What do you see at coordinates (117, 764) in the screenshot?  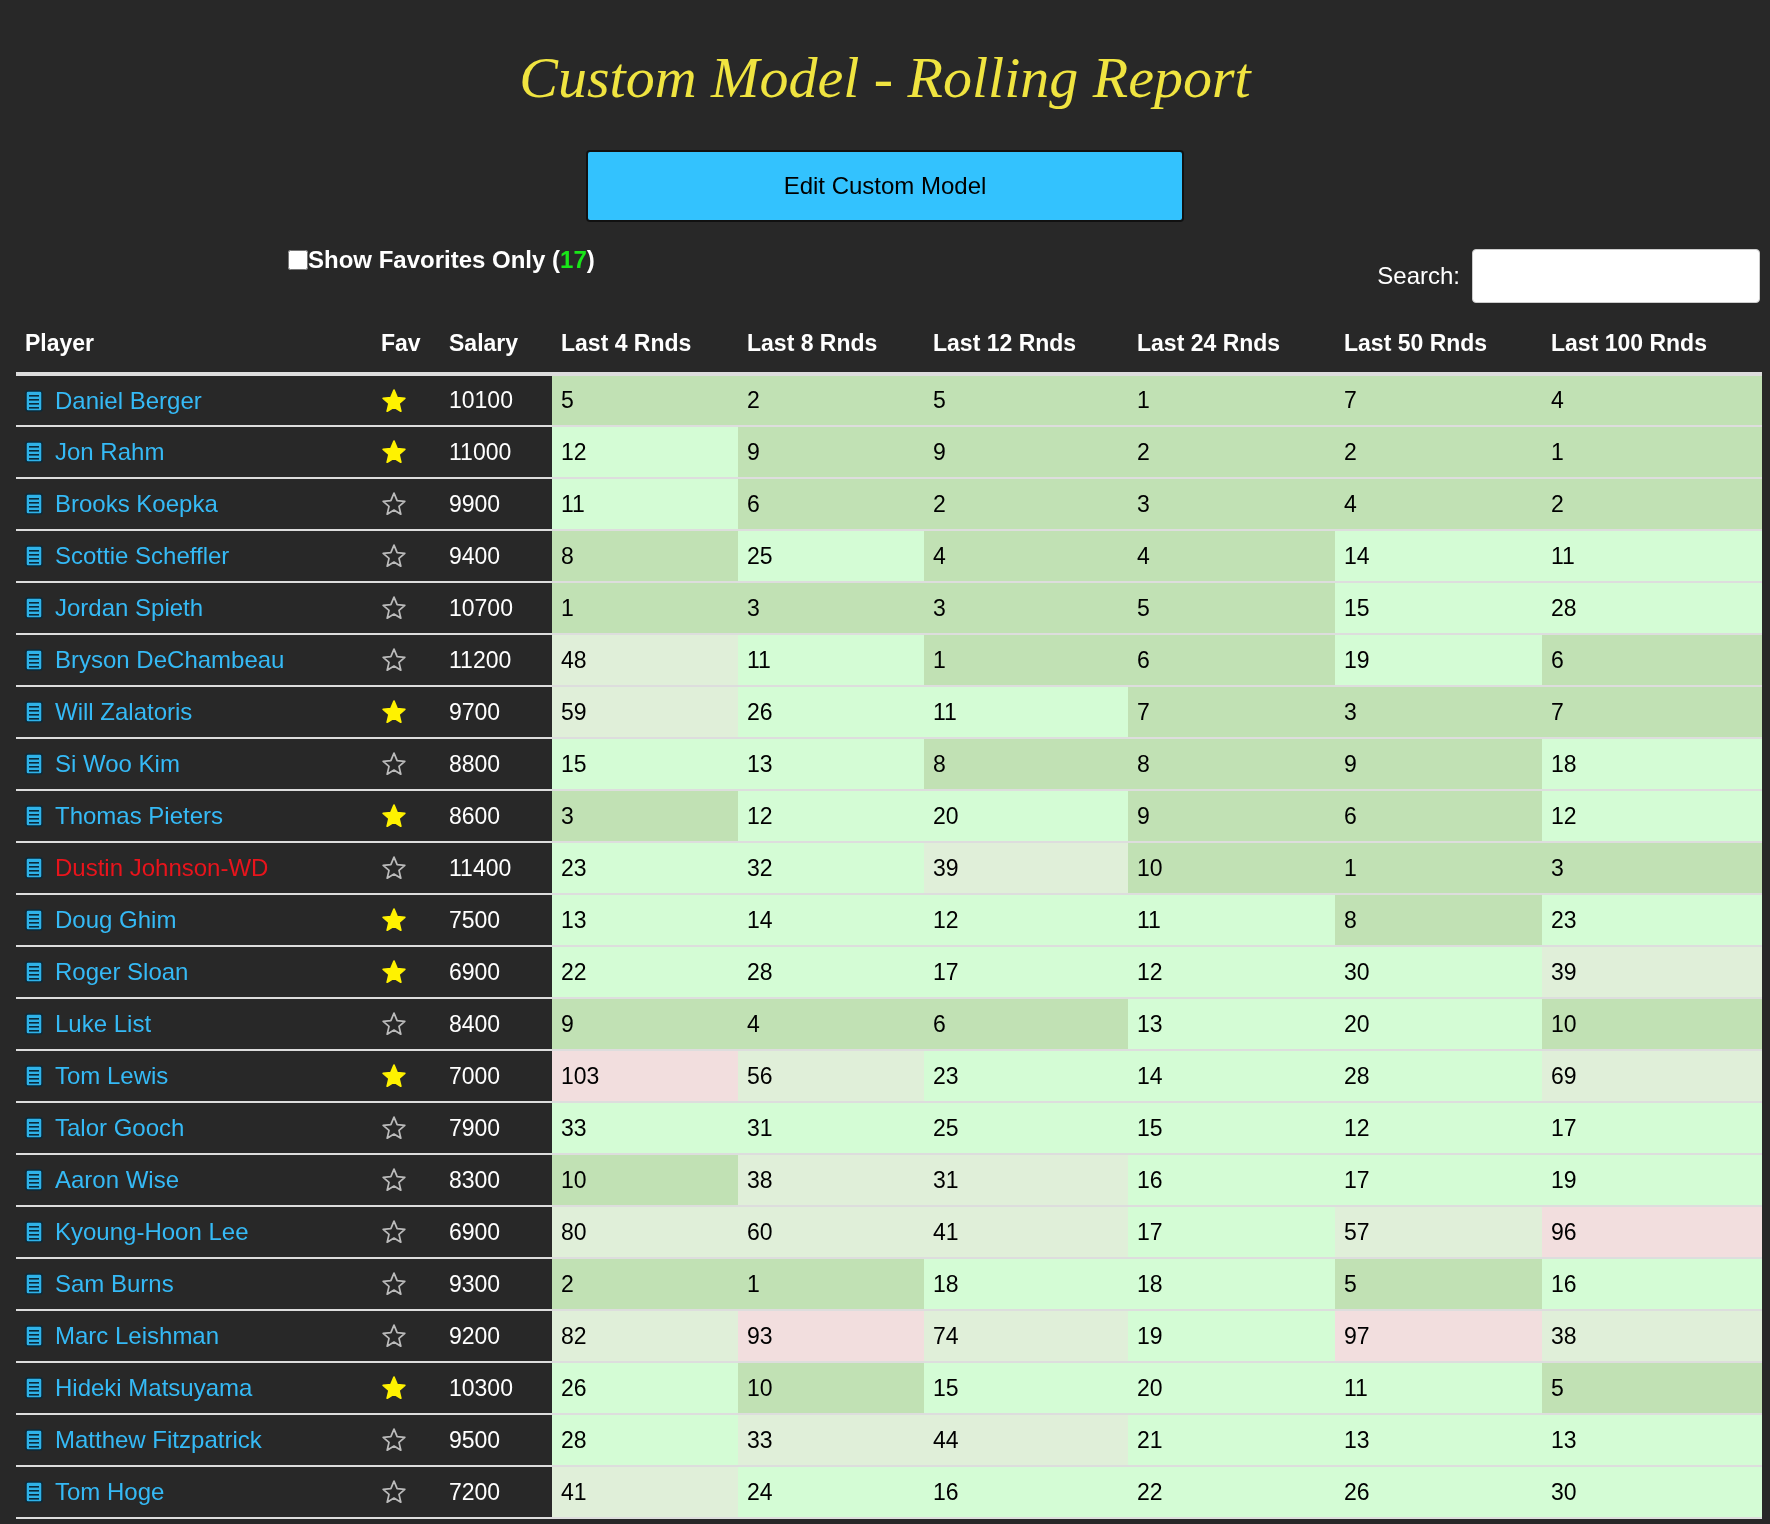 I see `player-link: Si Woo Kim` at bounding box center [117, 764].